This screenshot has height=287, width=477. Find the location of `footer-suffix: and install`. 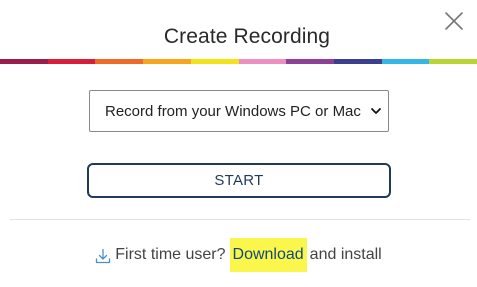

footer-suffix: and install is located at coordinates (345, 254).